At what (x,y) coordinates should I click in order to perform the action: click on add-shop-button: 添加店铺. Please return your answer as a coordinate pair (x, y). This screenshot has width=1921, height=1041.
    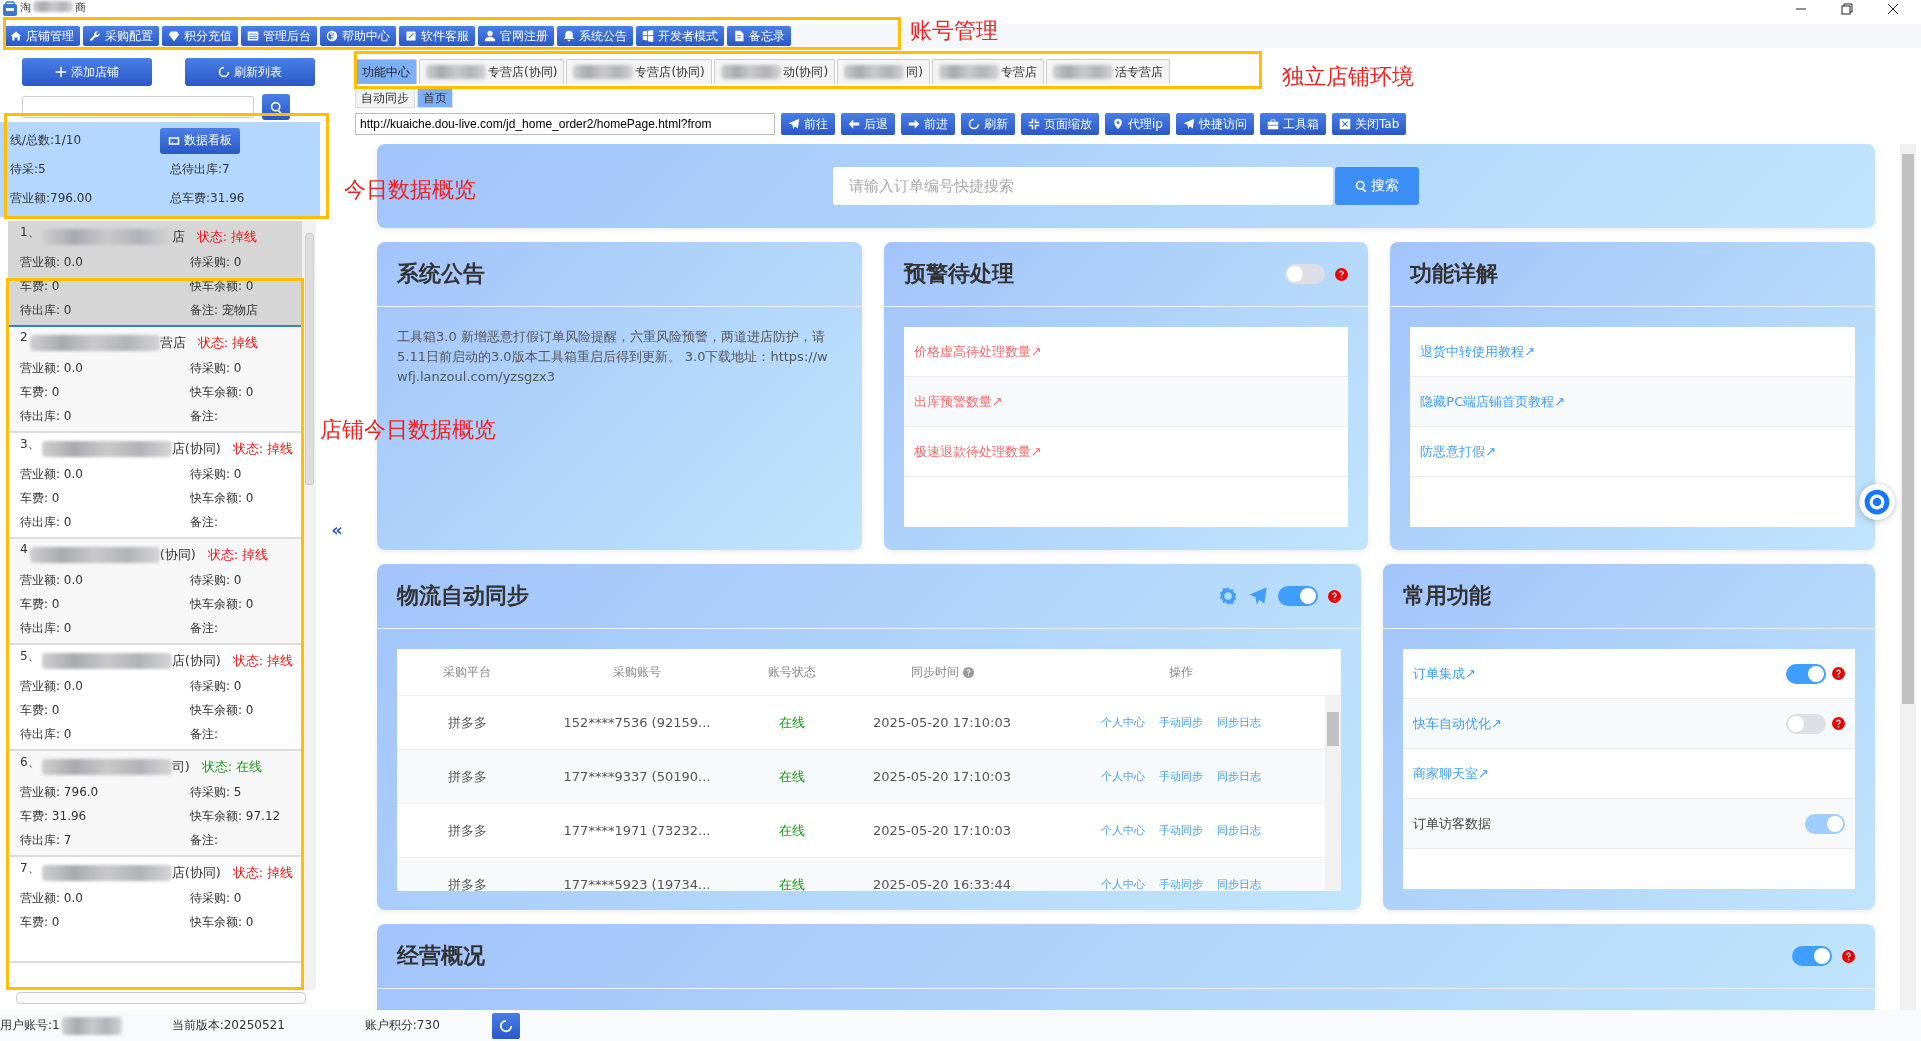
    Looking at the image, I should click on (87, 72).